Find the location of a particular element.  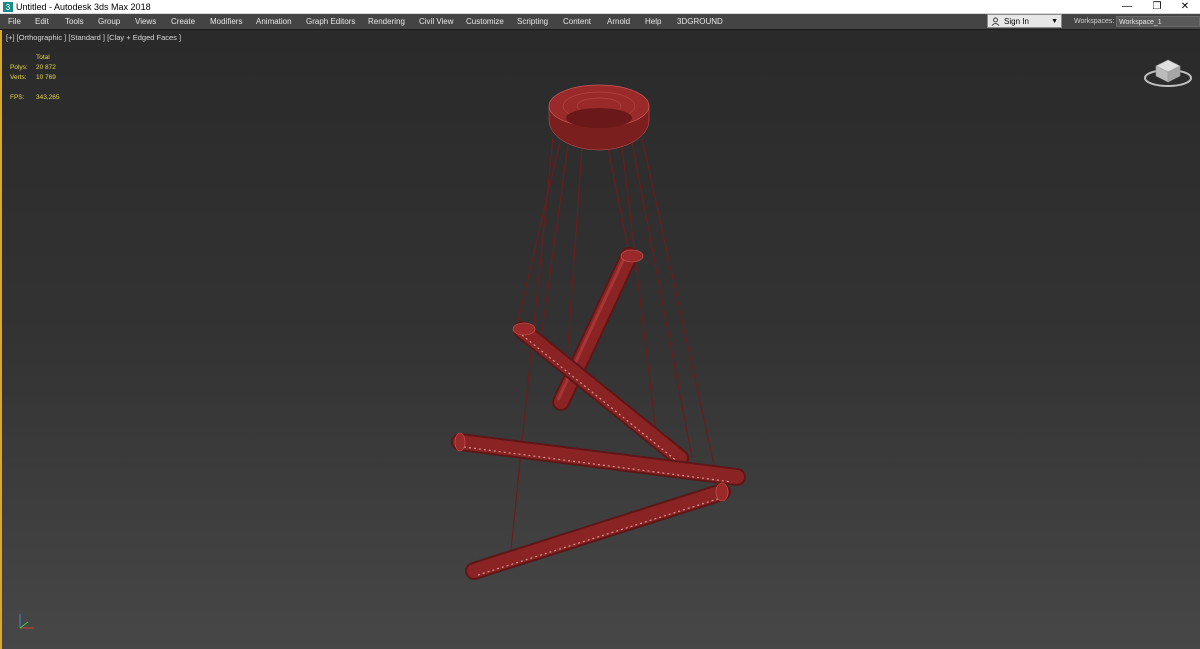

menu-views: Views is located at coordinates (145, 21).